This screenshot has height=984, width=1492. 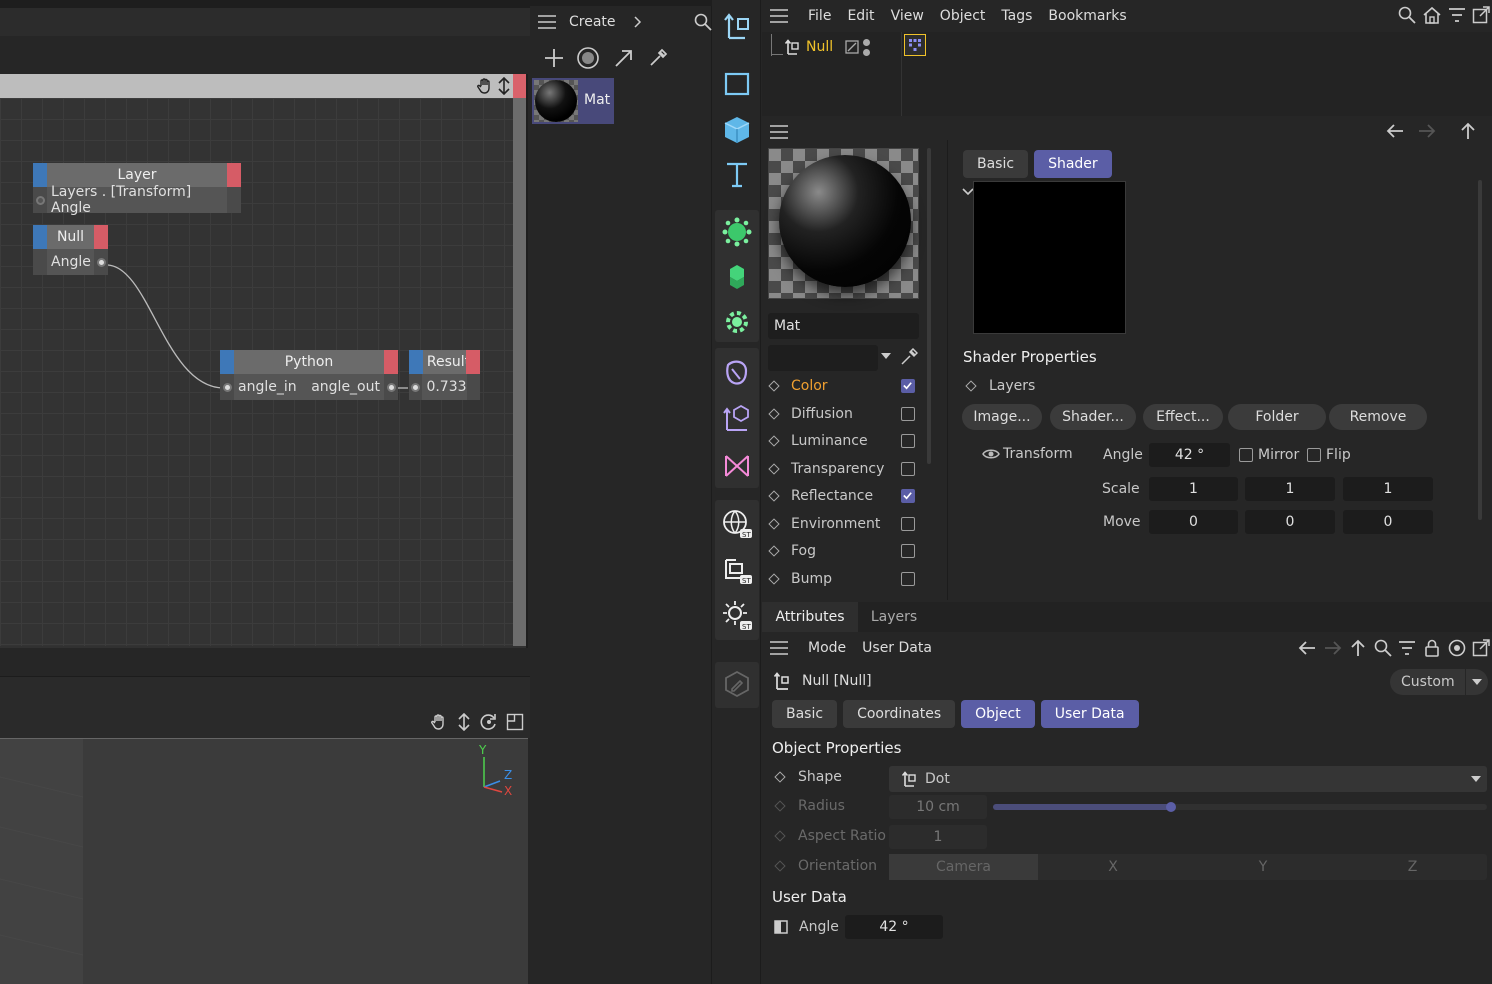 What do you see at coordinates (805, 714) in the screenshot?
I see `attr-tab-basic: Basic` at bounding box center [805, 714].